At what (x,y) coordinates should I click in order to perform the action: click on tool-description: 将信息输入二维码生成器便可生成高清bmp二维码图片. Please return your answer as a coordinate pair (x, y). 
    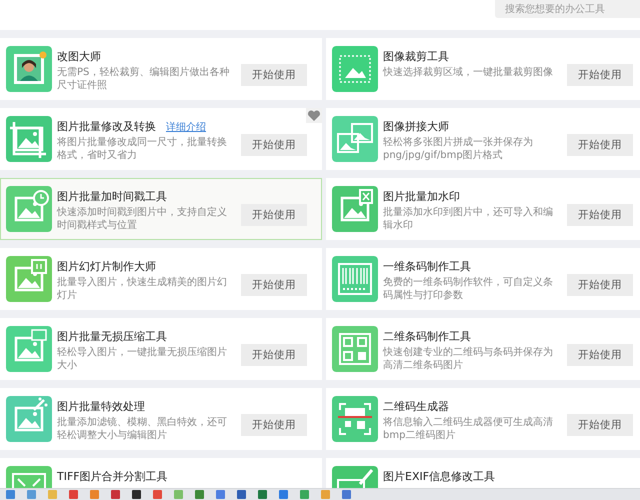
    Looking at the image, I should click on (468, 429).